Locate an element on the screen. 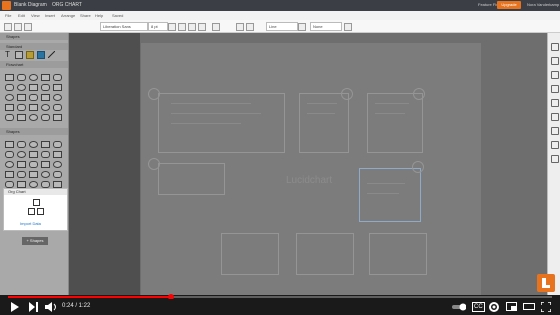 Image resolution: width=560 pixels, height=315 pixels. lucidchart-logo-icon is located at coordinates (6, 5).